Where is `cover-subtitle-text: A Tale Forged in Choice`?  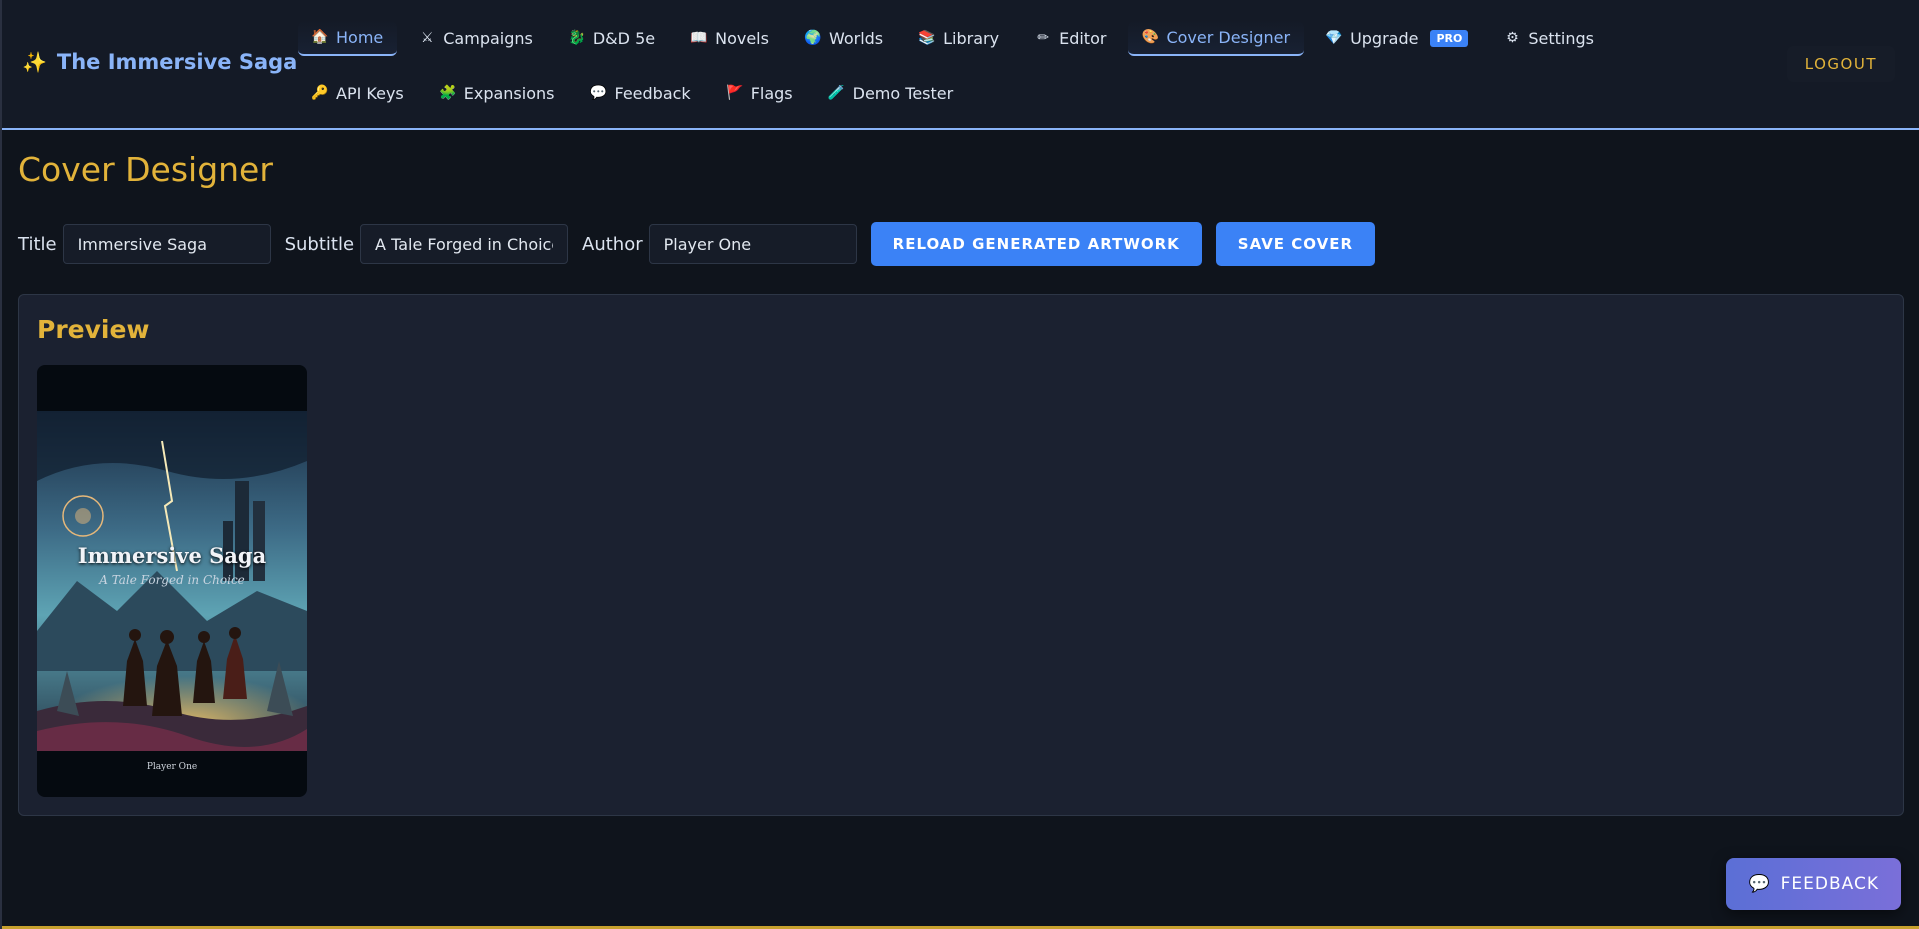
cover-subtitle-text: A Tale Forged in Choice is located at coordinates (172, 580).